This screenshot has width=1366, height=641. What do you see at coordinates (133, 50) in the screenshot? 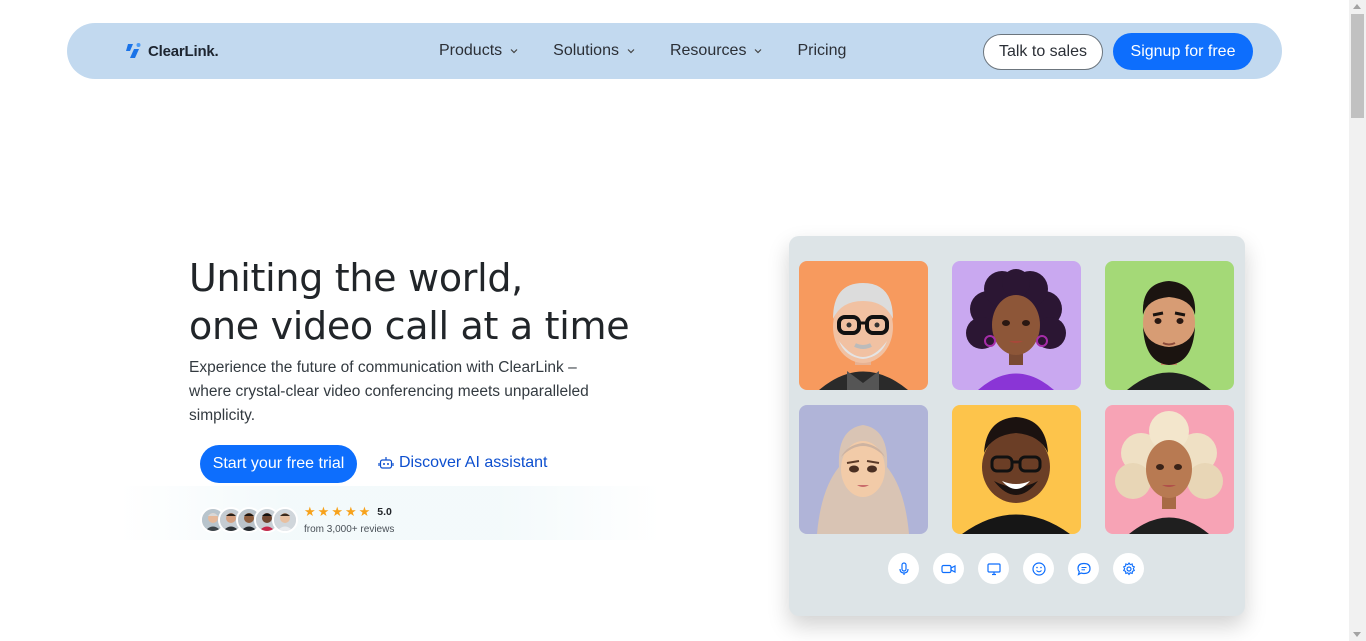
I see `clearlink-logo-icon` at bounding box center [133, 50].